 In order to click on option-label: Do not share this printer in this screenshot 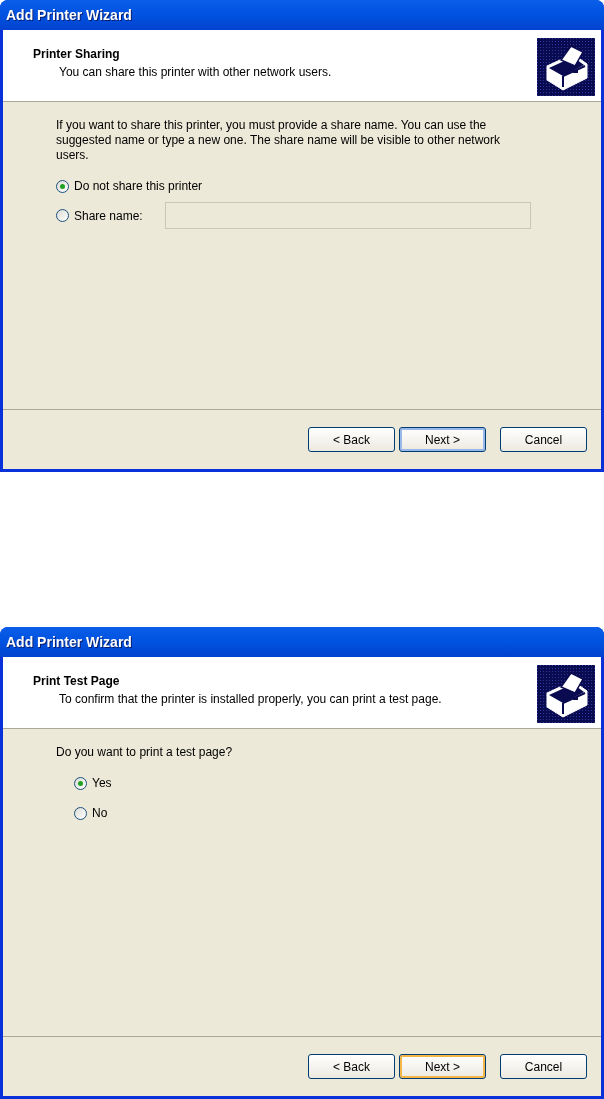, I will do `click(138, 186)`.